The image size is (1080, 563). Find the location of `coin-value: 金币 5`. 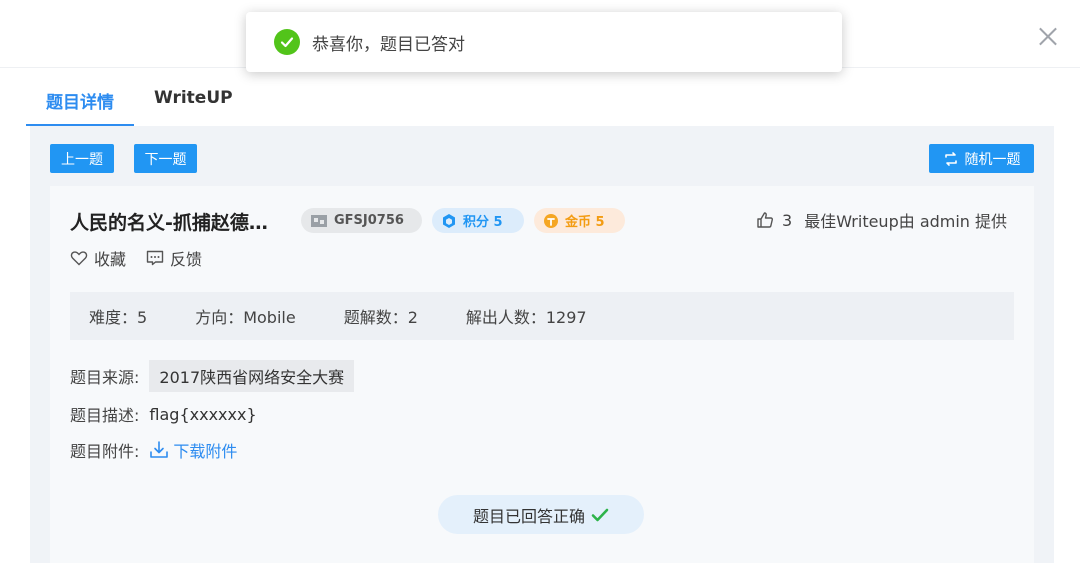

coin-value: 金币 5 is located at coordinates (585, 222).